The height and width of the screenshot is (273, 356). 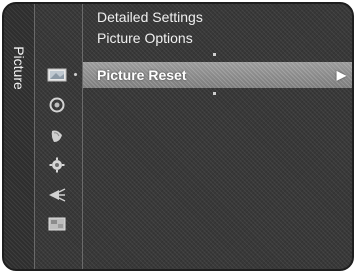 I want to click on menu-icon-column, so click(x=58, y=136).